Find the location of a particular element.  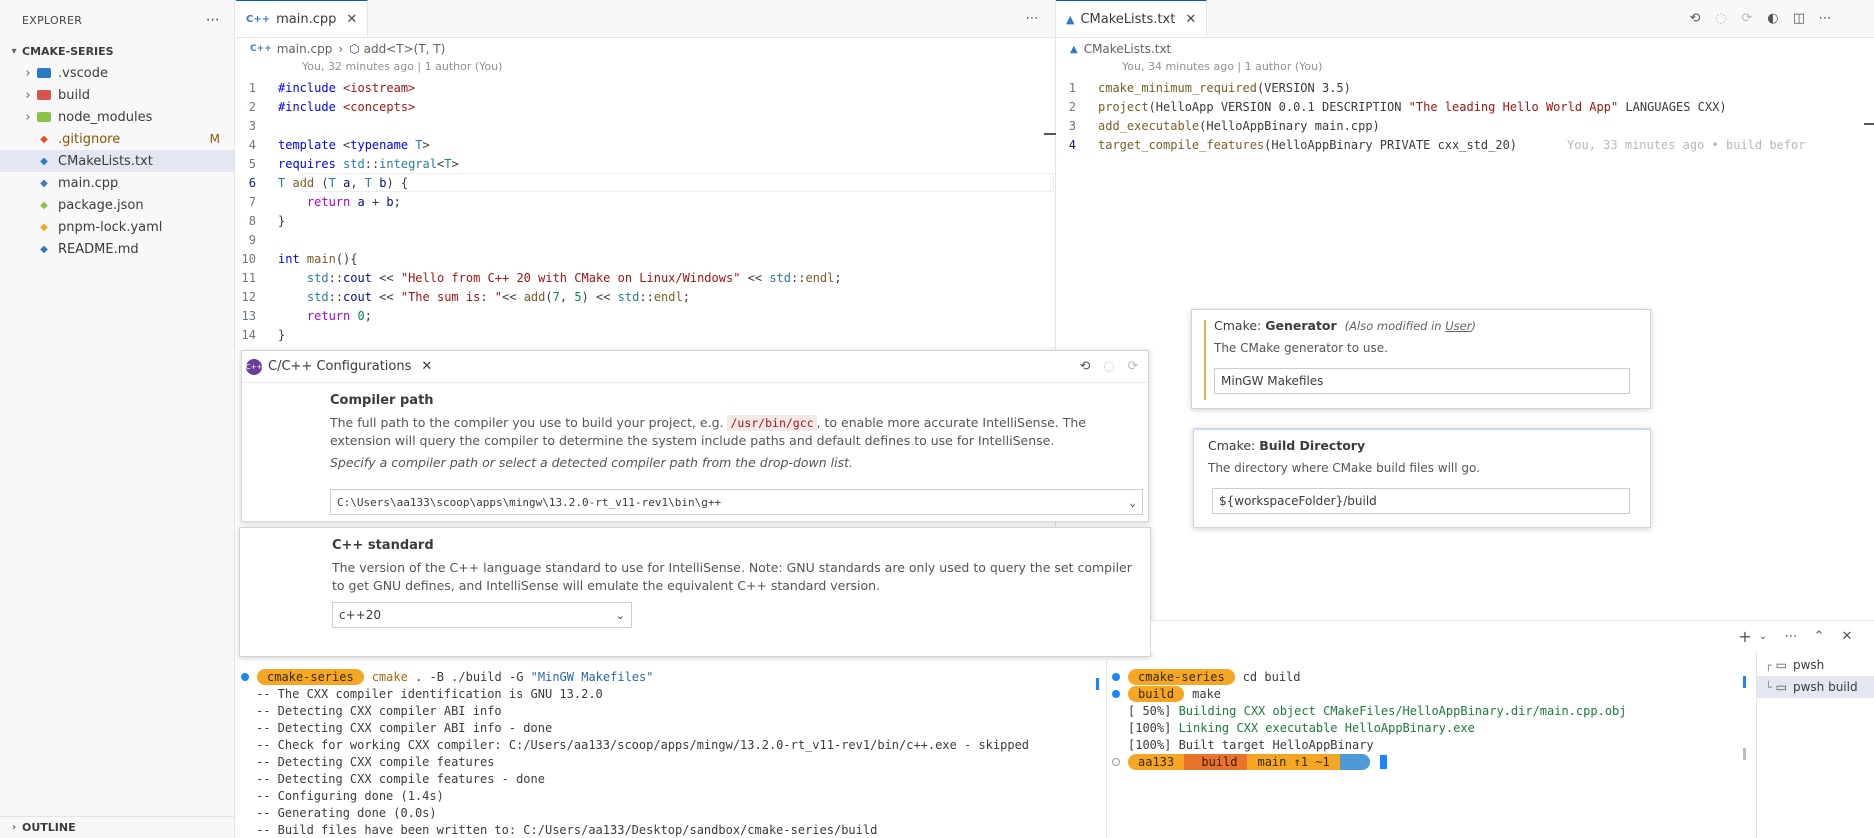

file-tree-item: ◆ README.md is located at coordinates (117, 249).